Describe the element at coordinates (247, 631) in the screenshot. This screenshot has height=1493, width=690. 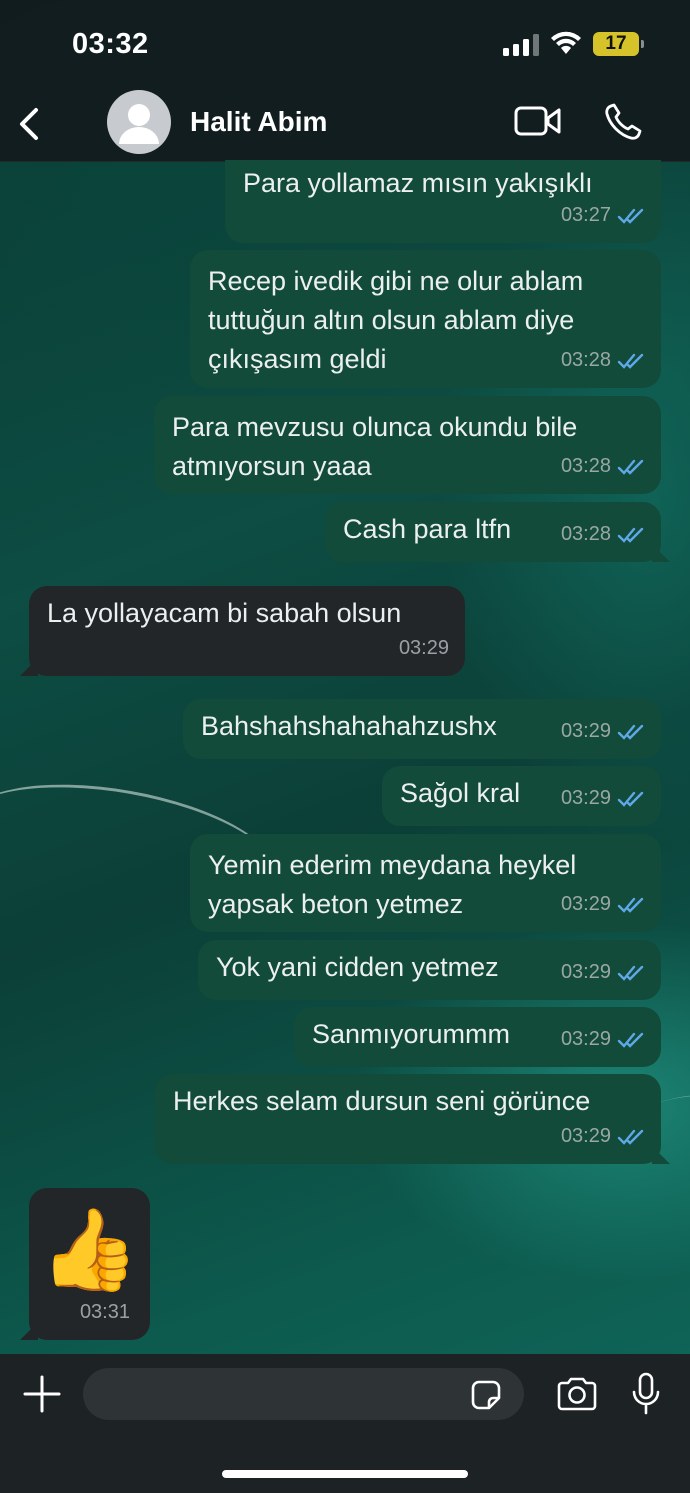
I see `message-bubble-incoming: La yollayacam bi sabah olsun 03:29` at that location.